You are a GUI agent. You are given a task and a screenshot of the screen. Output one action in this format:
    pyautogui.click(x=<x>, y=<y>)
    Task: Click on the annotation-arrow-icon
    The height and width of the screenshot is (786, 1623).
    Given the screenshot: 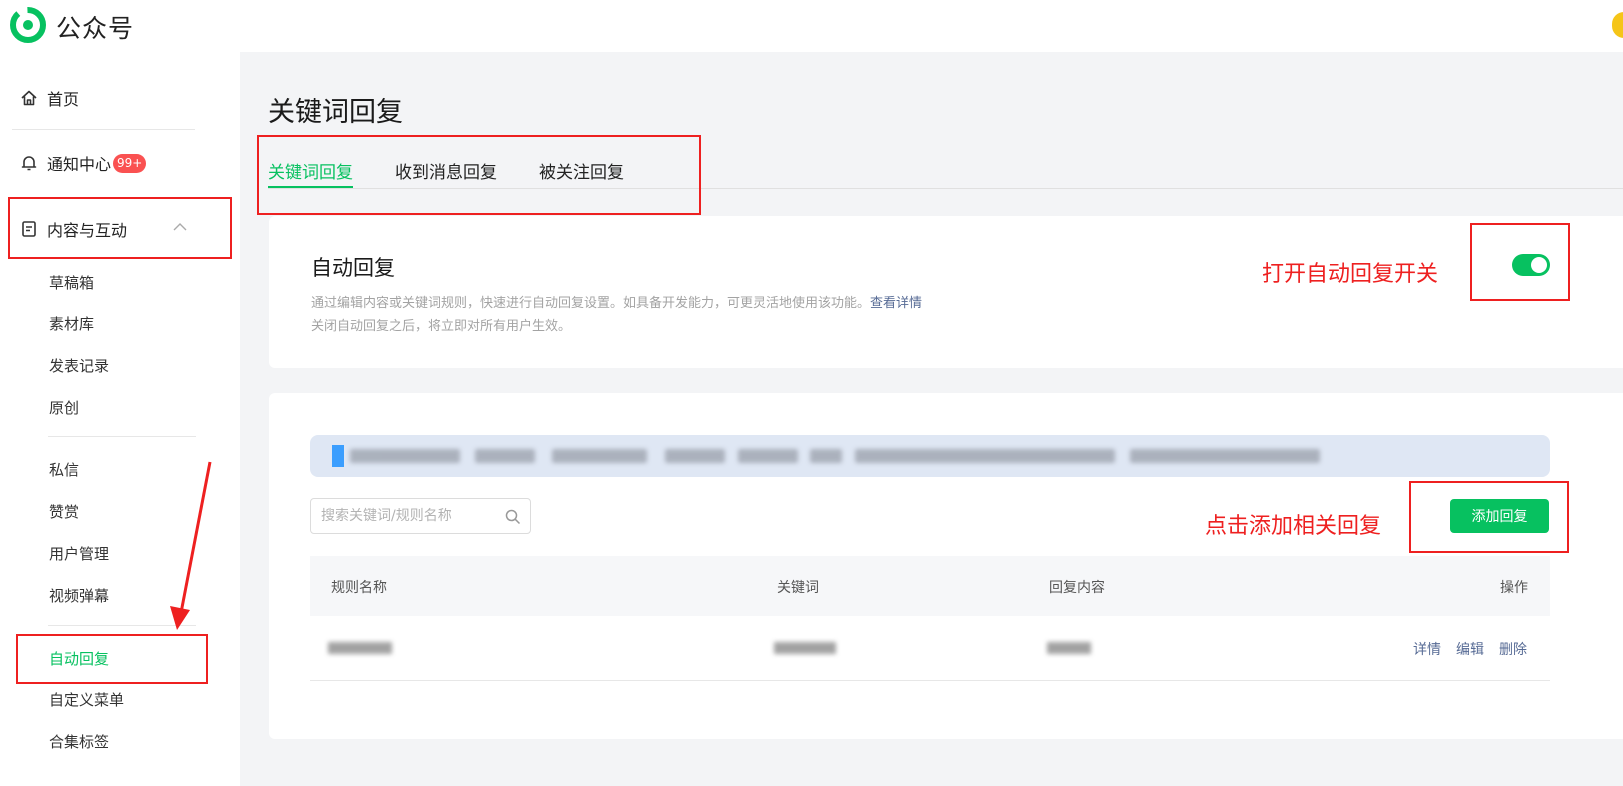 What is the action you would take?
    pyautogui.click(x=191, y=545)
    